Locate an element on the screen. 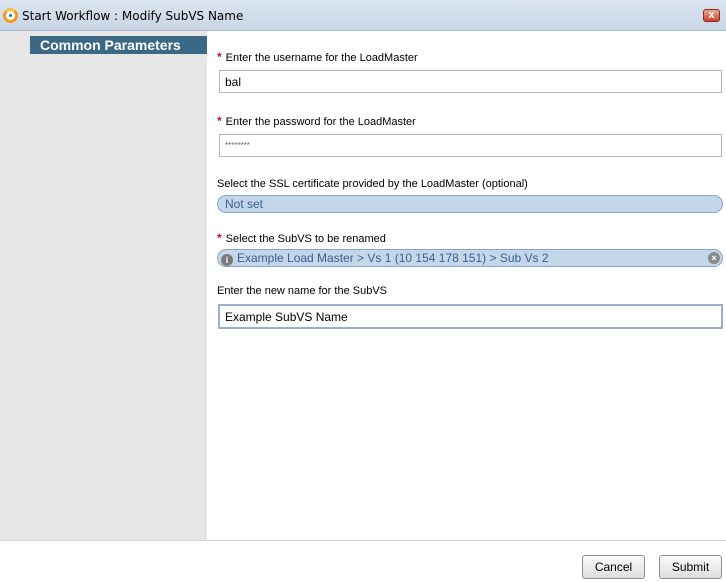  new-name-label: Enter the new name for the SubVS is located at coordinates (302, 291).